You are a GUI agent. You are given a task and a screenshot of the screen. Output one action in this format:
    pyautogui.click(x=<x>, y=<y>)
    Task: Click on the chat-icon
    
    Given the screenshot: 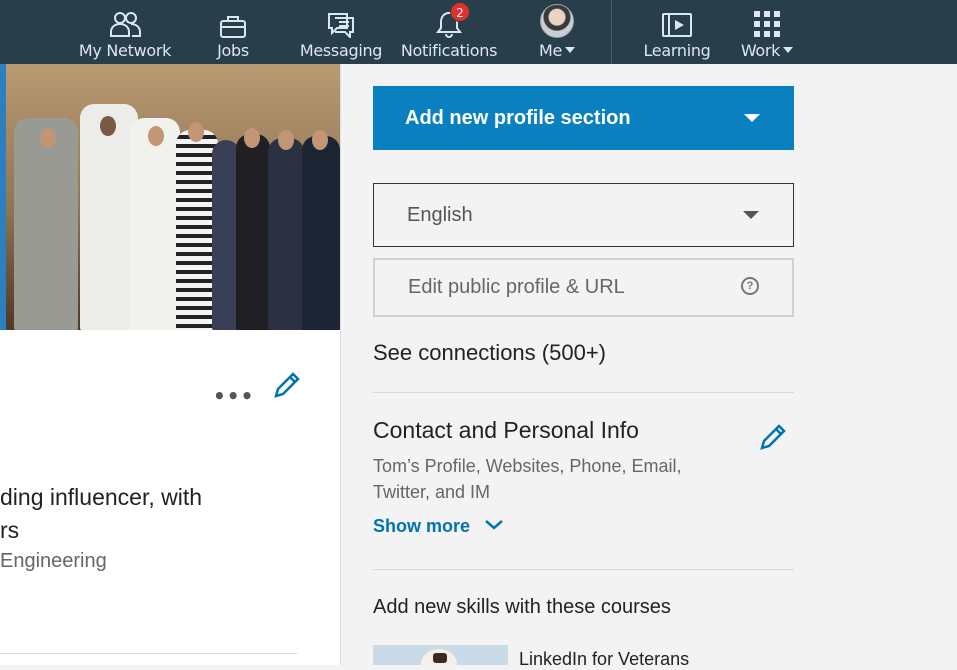 What is the action you would take?
    pyautogui.click(x=341, y=19)
    